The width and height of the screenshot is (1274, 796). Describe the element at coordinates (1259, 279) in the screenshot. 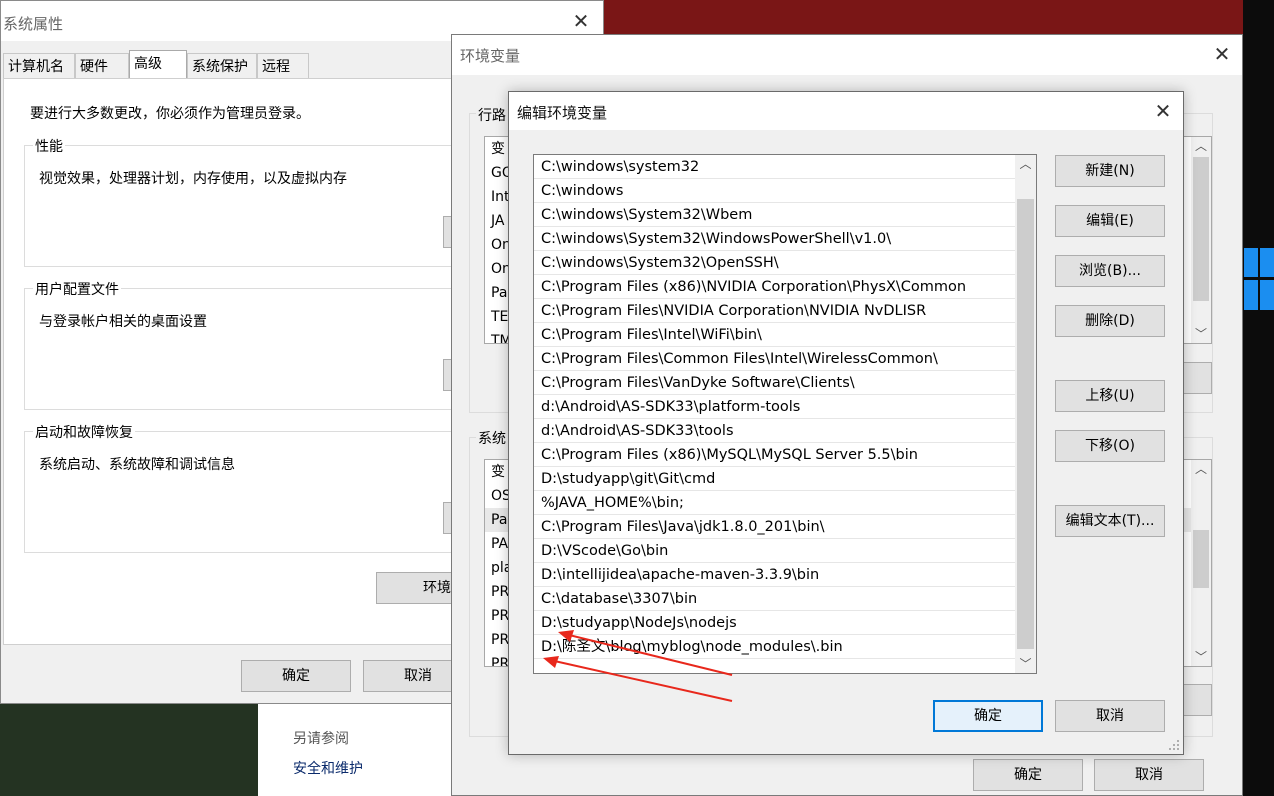

I see `windows-logo-icon` at that location.